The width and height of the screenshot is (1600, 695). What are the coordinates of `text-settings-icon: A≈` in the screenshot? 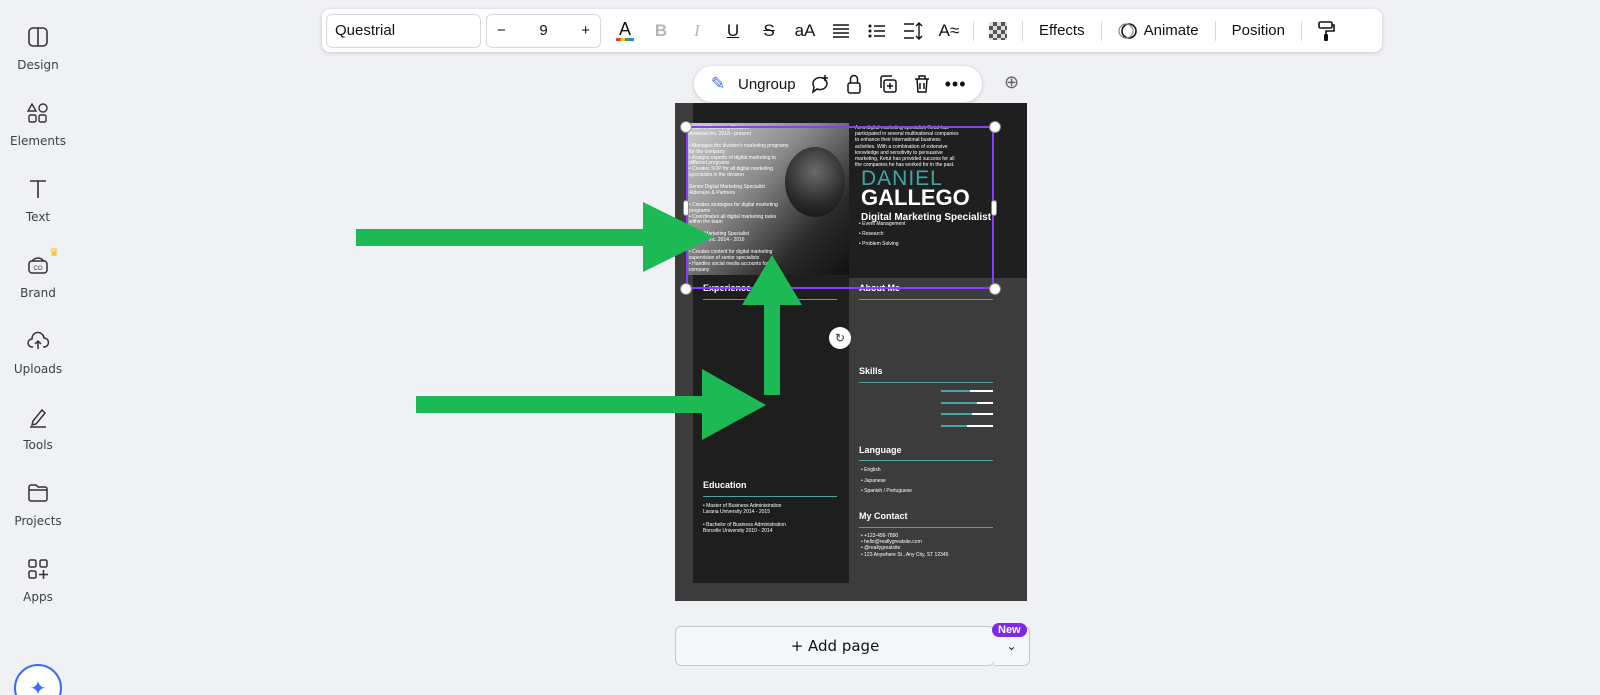 It's located at (949, 30).